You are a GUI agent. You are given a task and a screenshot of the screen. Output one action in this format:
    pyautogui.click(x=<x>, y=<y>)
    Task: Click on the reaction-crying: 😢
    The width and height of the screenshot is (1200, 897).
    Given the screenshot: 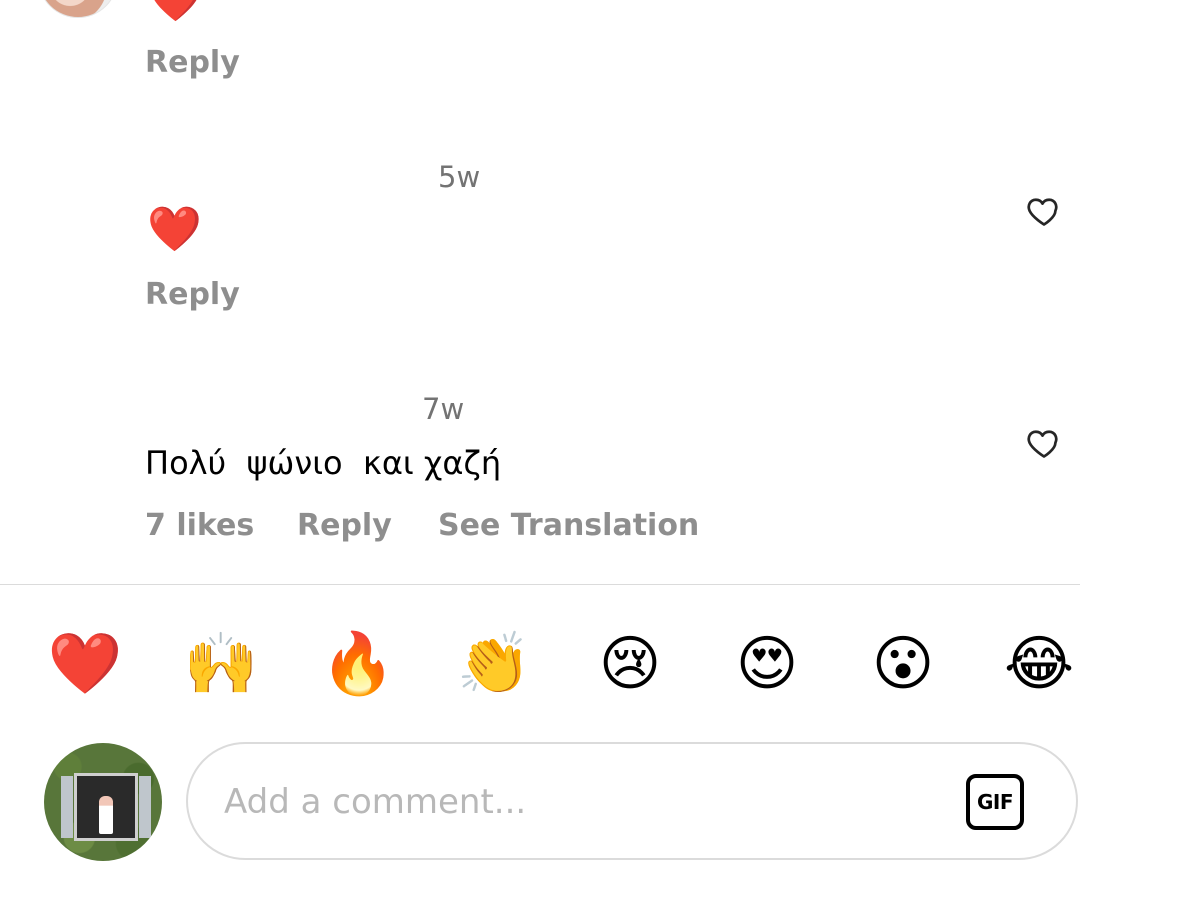 What is the action you would take?
    pyautogui.click(x=630, y=664)
    